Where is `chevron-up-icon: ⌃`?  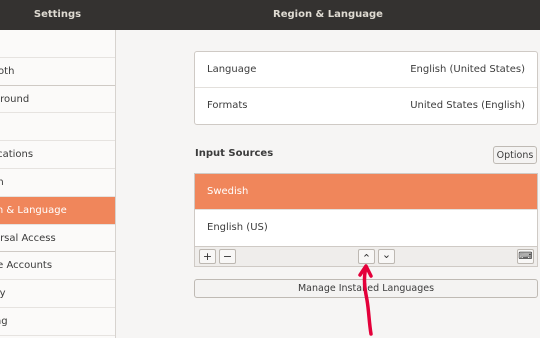 chevron-up-icon: ⌃ is located at coordinates (366, 258).